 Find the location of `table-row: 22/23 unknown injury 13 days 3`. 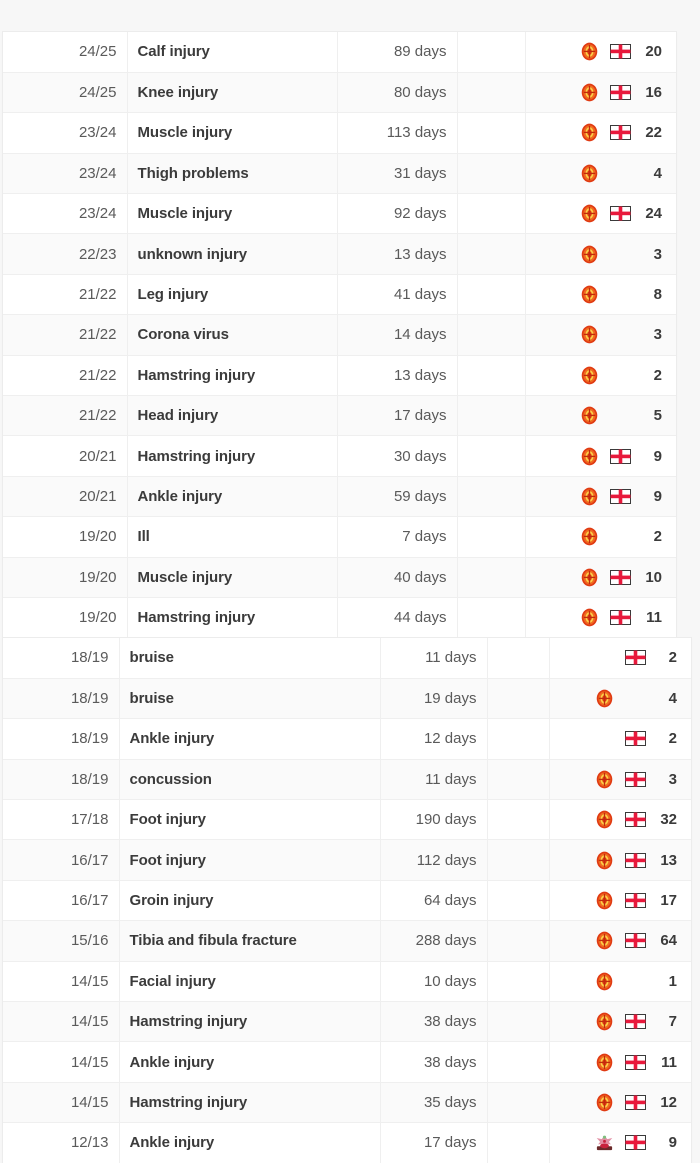

table-row: 22/23 unknown injury 13 days 3 is located at coordinates (339, 254).